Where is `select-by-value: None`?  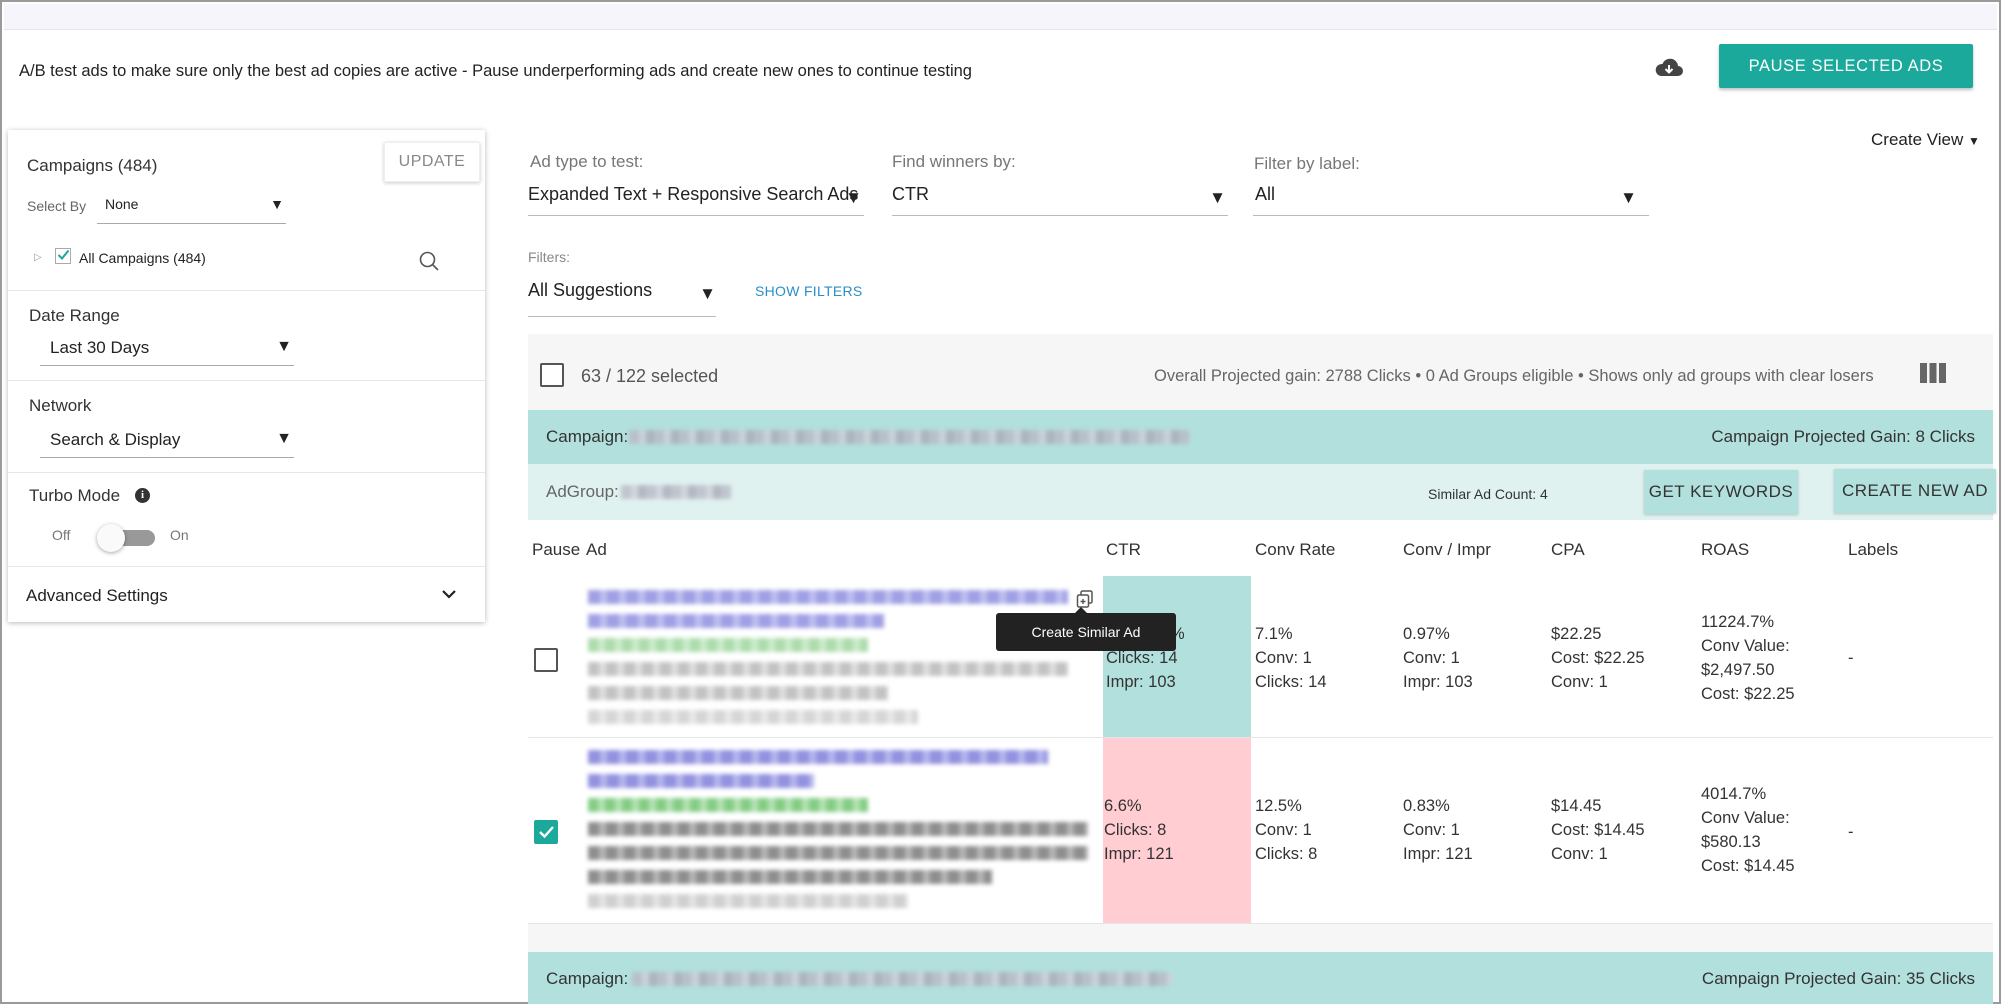 select-by-value: None is located at coordinates (122, 204).